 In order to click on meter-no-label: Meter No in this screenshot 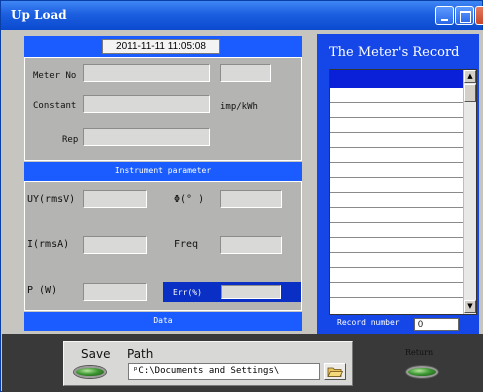, I will do `click(55, 76)`.